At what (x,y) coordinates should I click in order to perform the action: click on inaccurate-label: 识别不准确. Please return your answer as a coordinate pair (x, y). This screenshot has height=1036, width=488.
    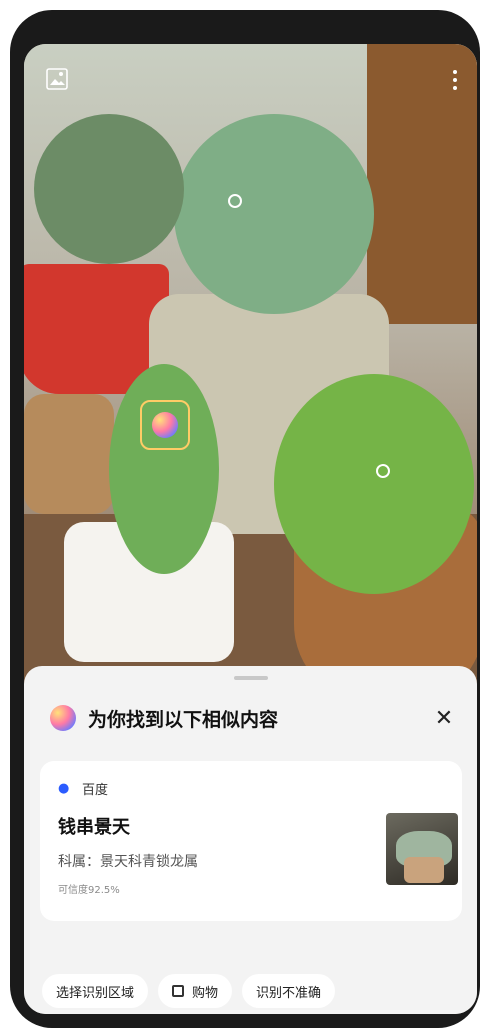
    Looking at the image, I should click on (289, 993).